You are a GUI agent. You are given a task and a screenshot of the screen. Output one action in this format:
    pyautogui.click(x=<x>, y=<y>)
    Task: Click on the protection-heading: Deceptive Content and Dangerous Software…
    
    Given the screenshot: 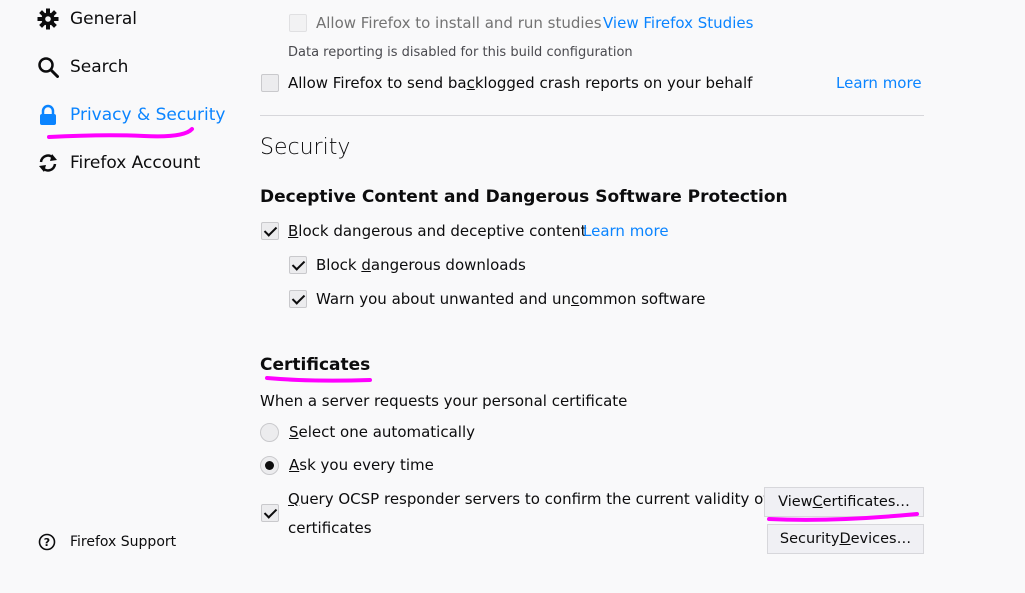 What is the action you would take?
    pyautogui.click(x=524, y=197)
    